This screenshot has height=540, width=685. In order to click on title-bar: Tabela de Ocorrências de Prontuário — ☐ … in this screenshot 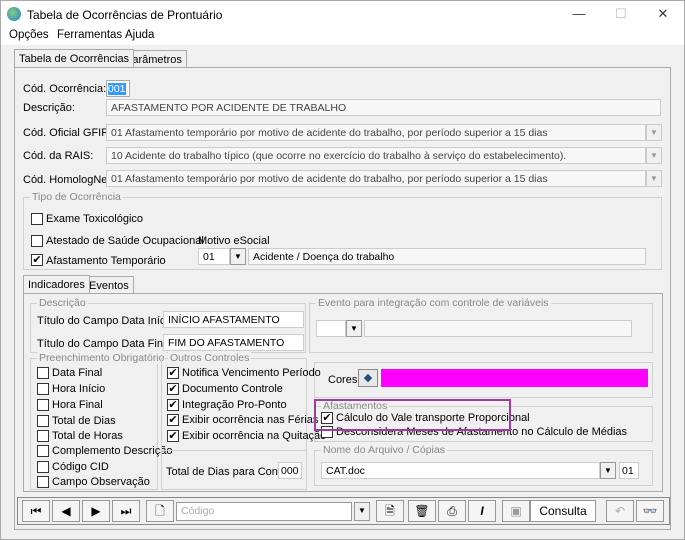, I will do `click(342, 14)`.